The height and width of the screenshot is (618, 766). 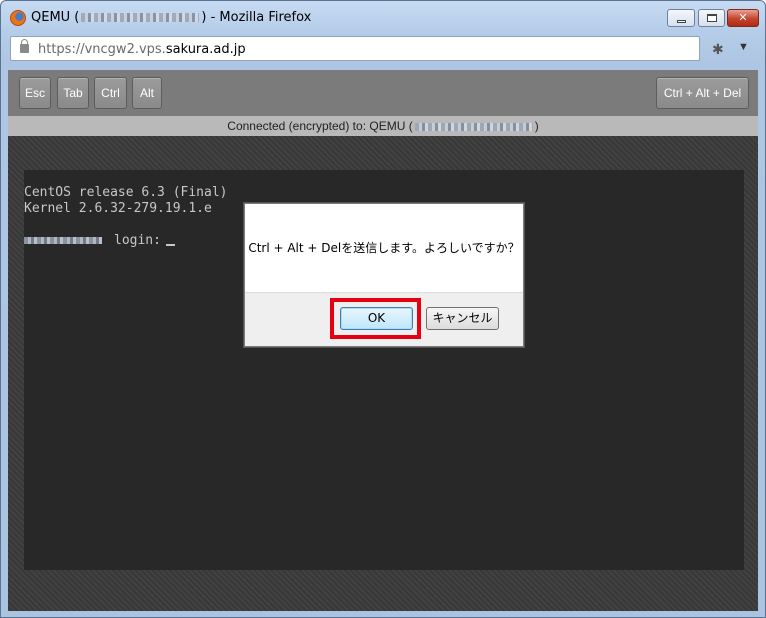 What do you see at coordinates (383, 17) in the screenshot?
I see `title-bar: QEMU ( ) - Mozilla Firefox ✕` at bounding box center [383, 17].